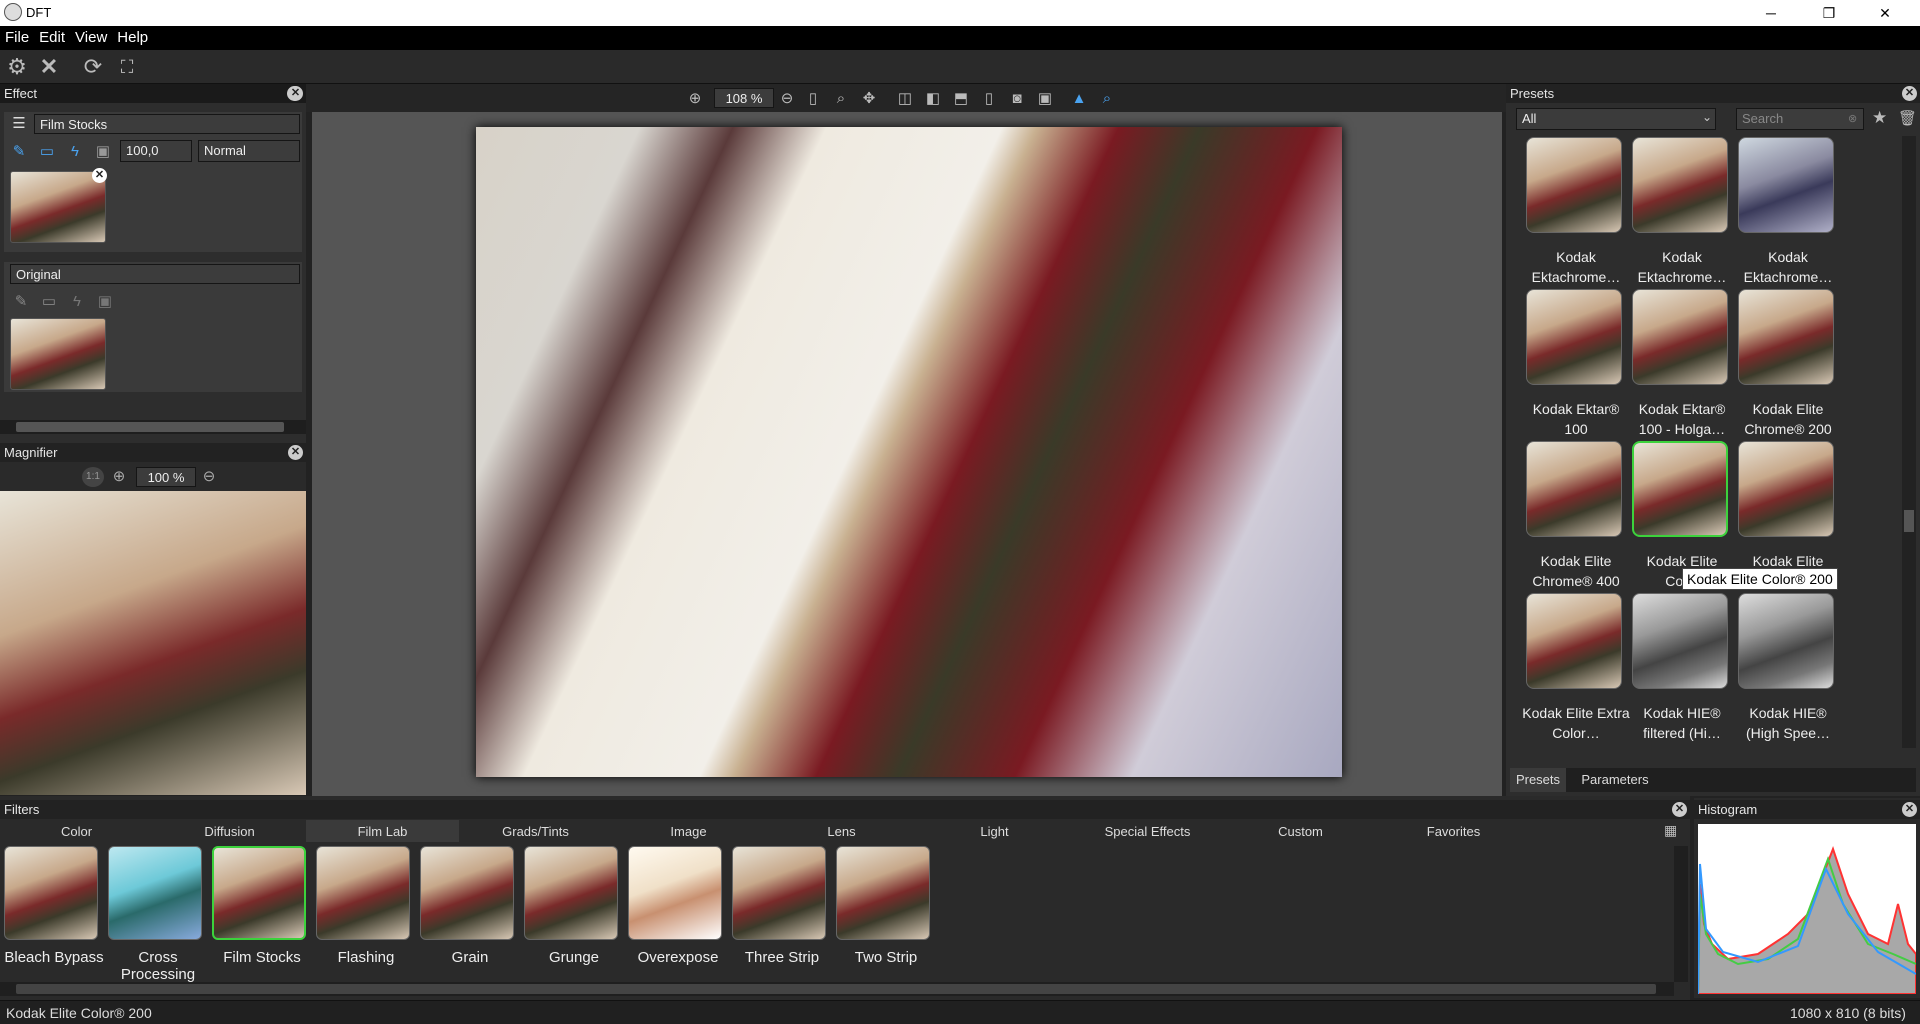 The height and width of the screenshot is (1024, 1920). I want to click on original-thumbnail, so click(58, 354).